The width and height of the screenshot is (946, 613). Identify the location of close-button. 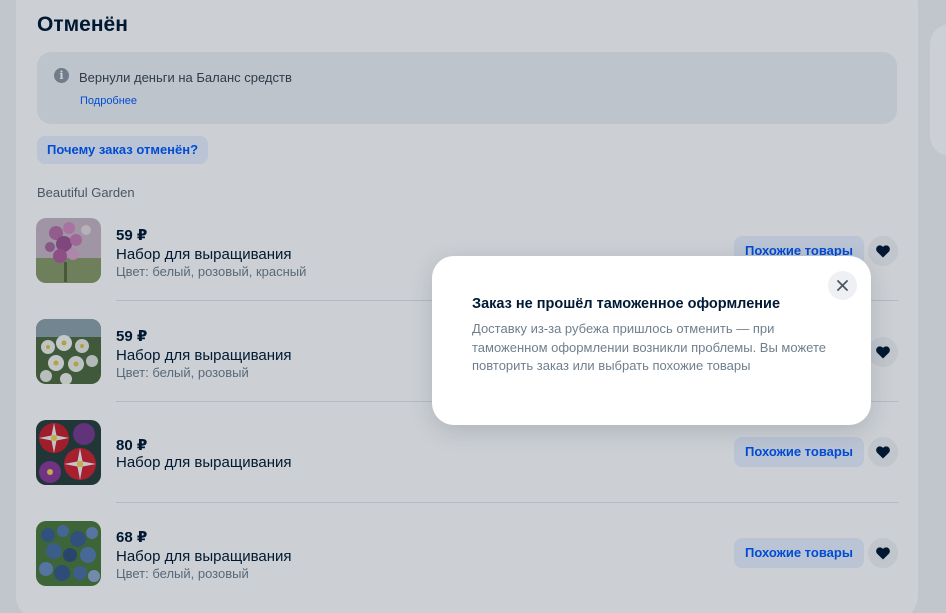
(842, 285).